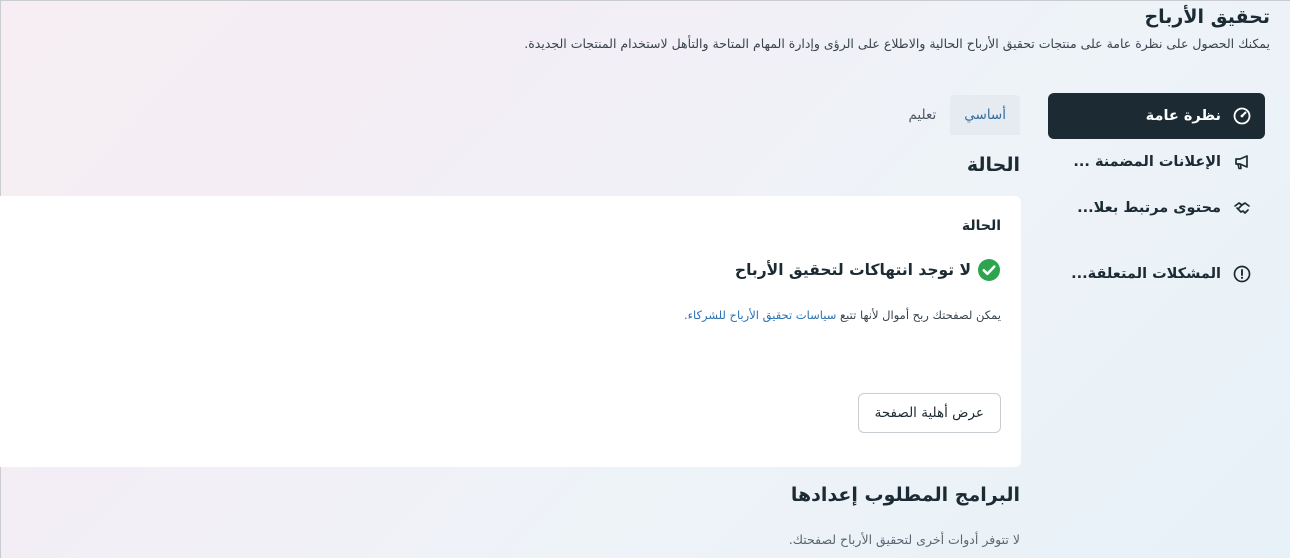 The height and width of the screenshot is (558, 1290). Describe the element at coordinates (852, 270) in the screenshot. I see `status-text: لا توجد انتهاكات لتحقيق الأرباح` at that location.